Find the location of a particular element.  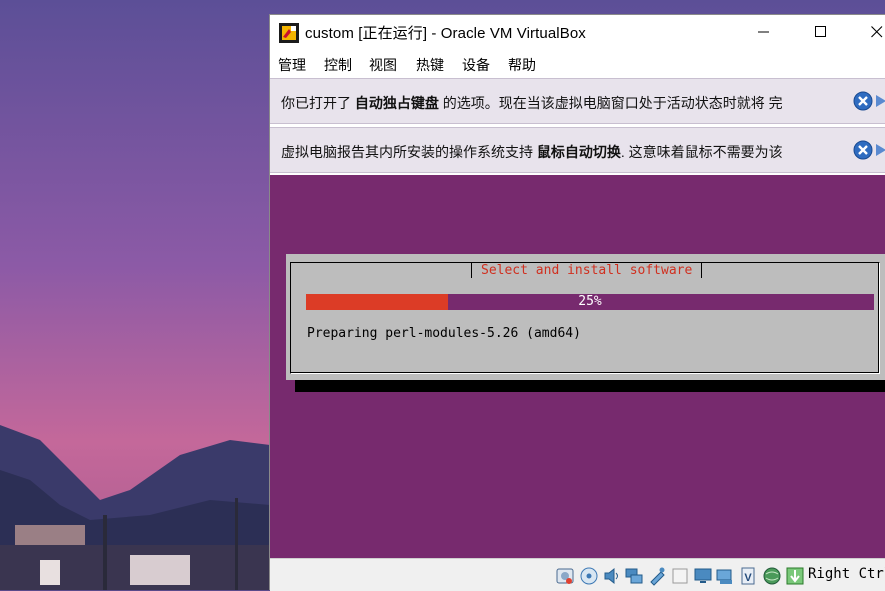

keyboard-capture-notification: 你已打开了 自动独占键盘 的选项。现在当该虚拟电脑窗口处于活动状态时就将 完 is located at coordinates (577, 101).